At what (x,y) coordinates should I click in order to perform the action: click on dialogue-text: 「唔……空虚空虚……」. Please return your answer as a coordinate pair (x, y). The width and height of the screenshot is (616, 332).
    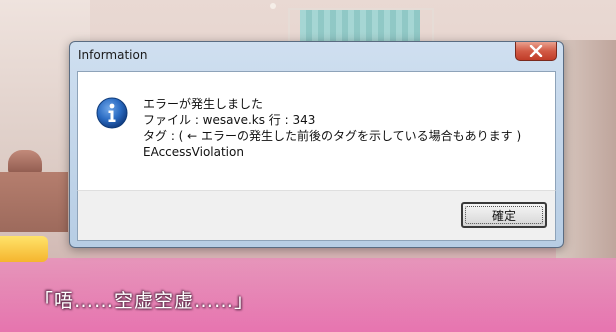
    Looking at the image, I should click on (144, 301).